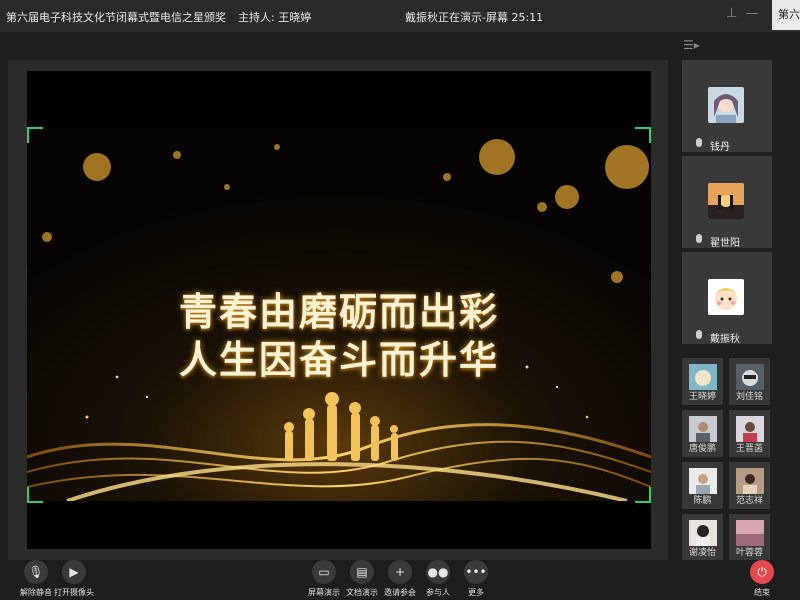 This screenshot has width=800, height=600. Describe the element at coordinates (750, 377) in the screenshot. I see `raccoon-avatar-icon` at that location.